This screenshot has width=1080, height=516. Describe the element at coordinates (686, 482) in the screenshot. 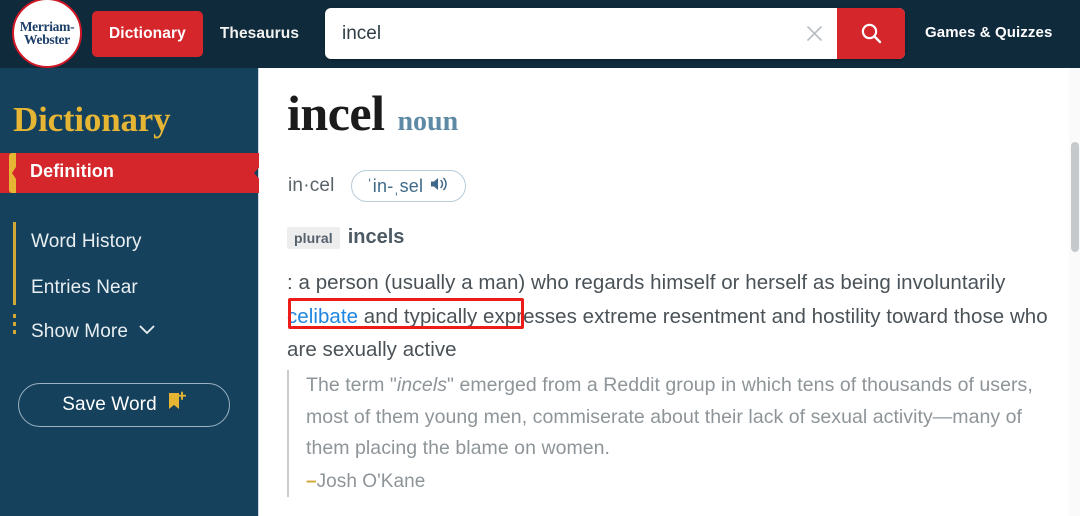

I see `quote-attribution: –Josh O'Kane` at that location.